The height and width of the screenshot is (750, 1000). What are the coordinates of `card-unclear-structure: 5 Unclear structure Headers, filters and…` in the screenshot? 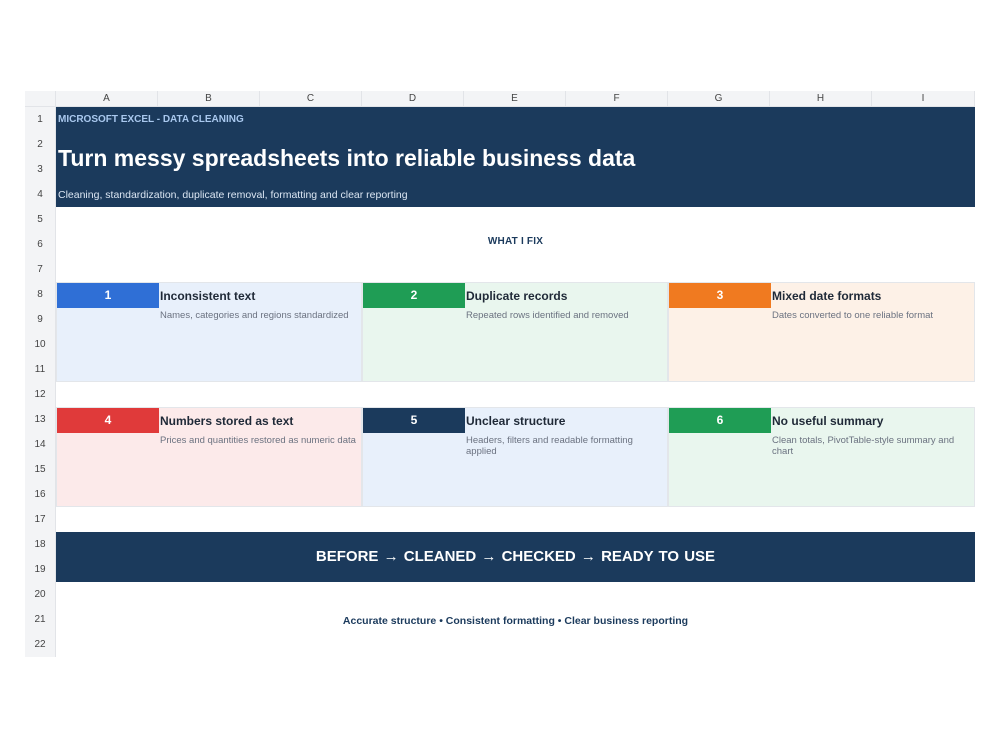 It's located at (515, 457).